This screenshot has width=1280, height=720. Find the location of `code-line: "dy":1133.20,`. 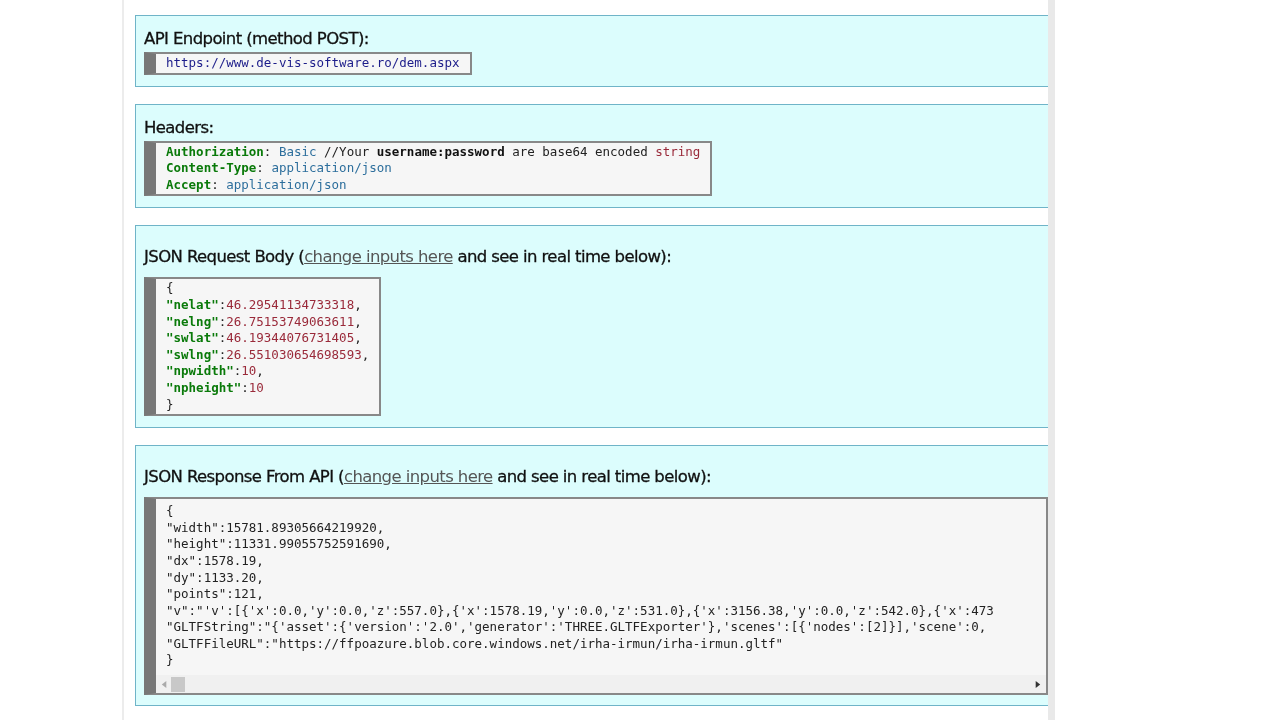

code-line: "dy":1133.20, is located at coordinates (215, 578).